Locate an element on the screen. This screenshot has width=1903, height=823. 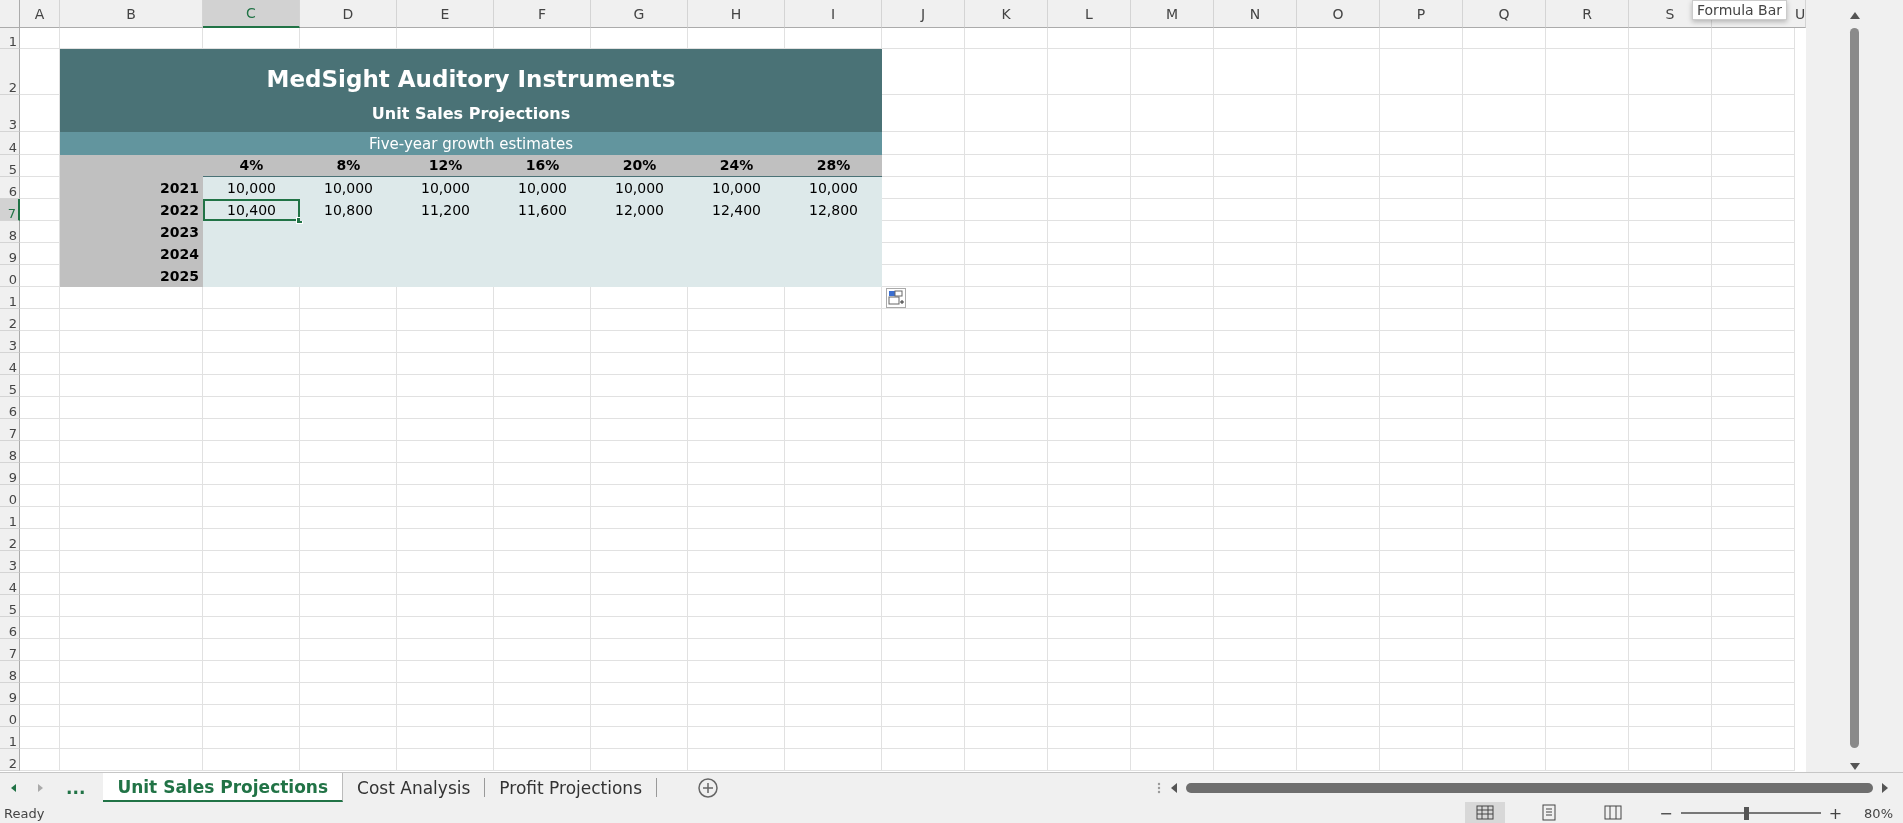
sheet-tab: Profit Projections is located at coordinates (571, 787).